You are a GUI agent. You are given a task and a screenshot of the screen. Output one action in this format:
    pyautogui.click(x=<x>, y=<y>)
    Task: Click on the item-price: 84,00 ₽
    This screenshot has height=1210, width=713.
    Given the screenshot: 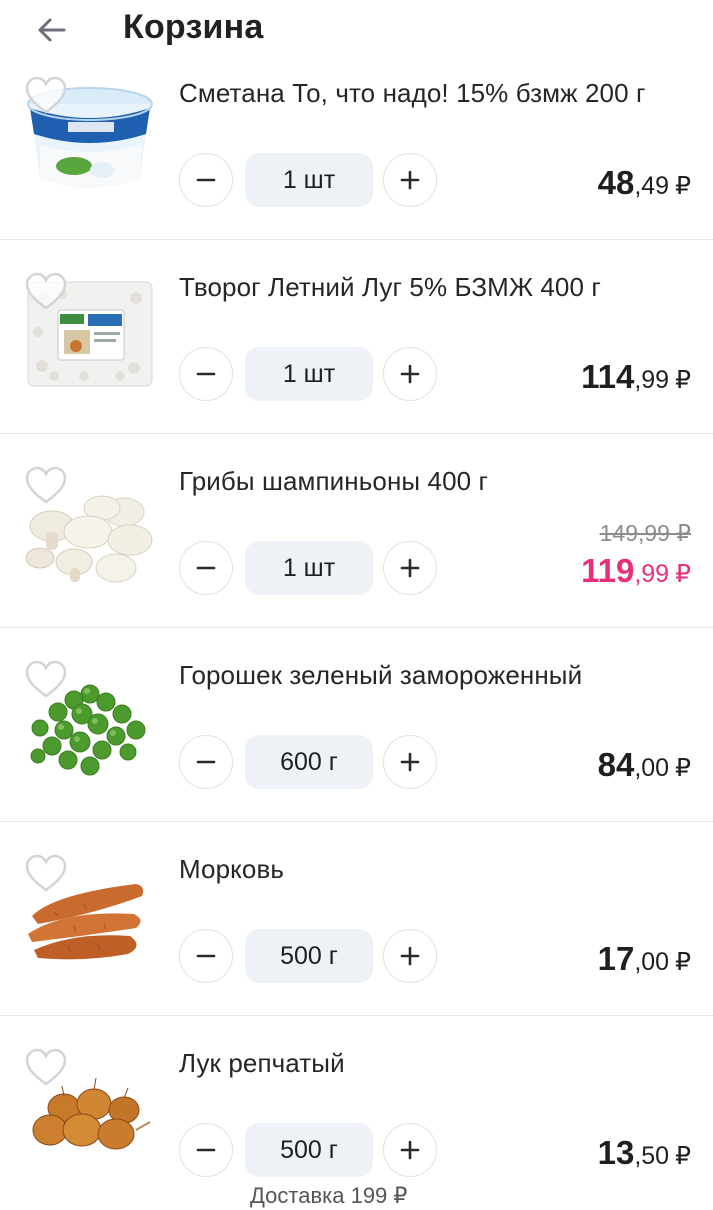 What is the action you would take?
    pyautogui.click(x=644, y=764)
    